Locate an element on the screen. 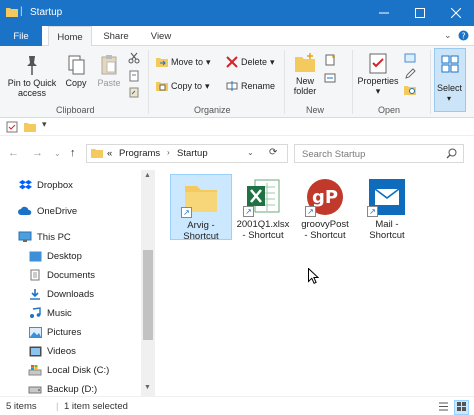 This screenshot has height=415, width=474. recent-locations-icon: ⌄ is located at coordinates (57, 153).